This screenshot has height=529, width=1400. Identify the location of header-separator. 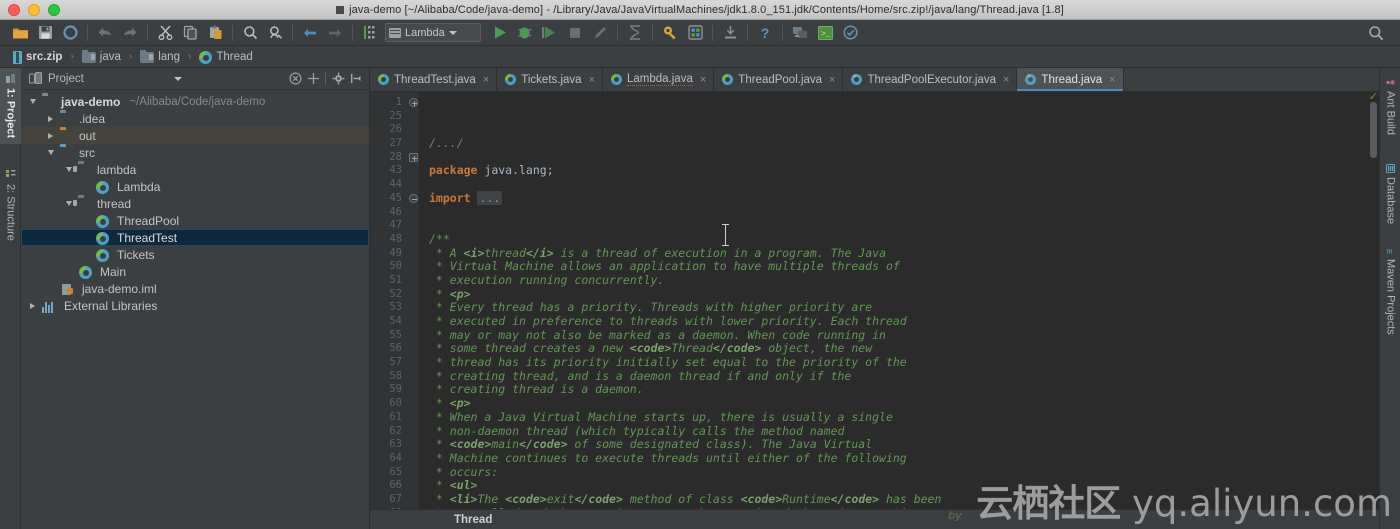
(325, 78).